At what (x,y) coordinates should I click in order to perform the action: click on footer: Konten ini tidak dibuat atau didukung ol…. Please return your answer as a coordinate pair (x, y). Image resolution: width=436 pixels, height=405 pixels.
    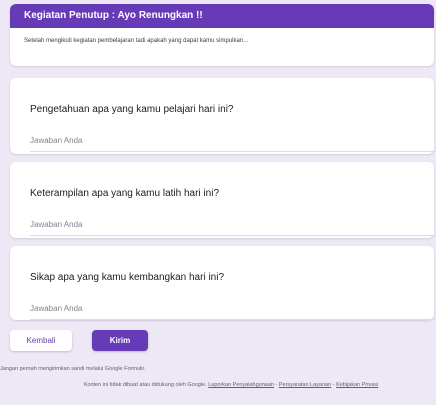
    Looking at the image, I should click on (231, 385).